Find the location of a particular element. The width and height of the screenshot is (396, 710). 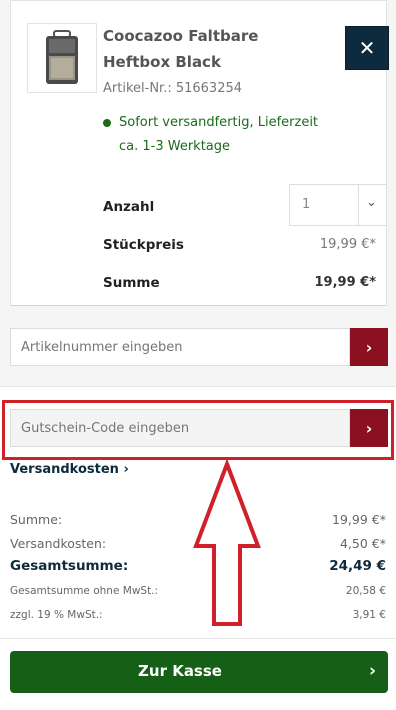

remove-item-button: ✕ is located at coordinates (367, 48).